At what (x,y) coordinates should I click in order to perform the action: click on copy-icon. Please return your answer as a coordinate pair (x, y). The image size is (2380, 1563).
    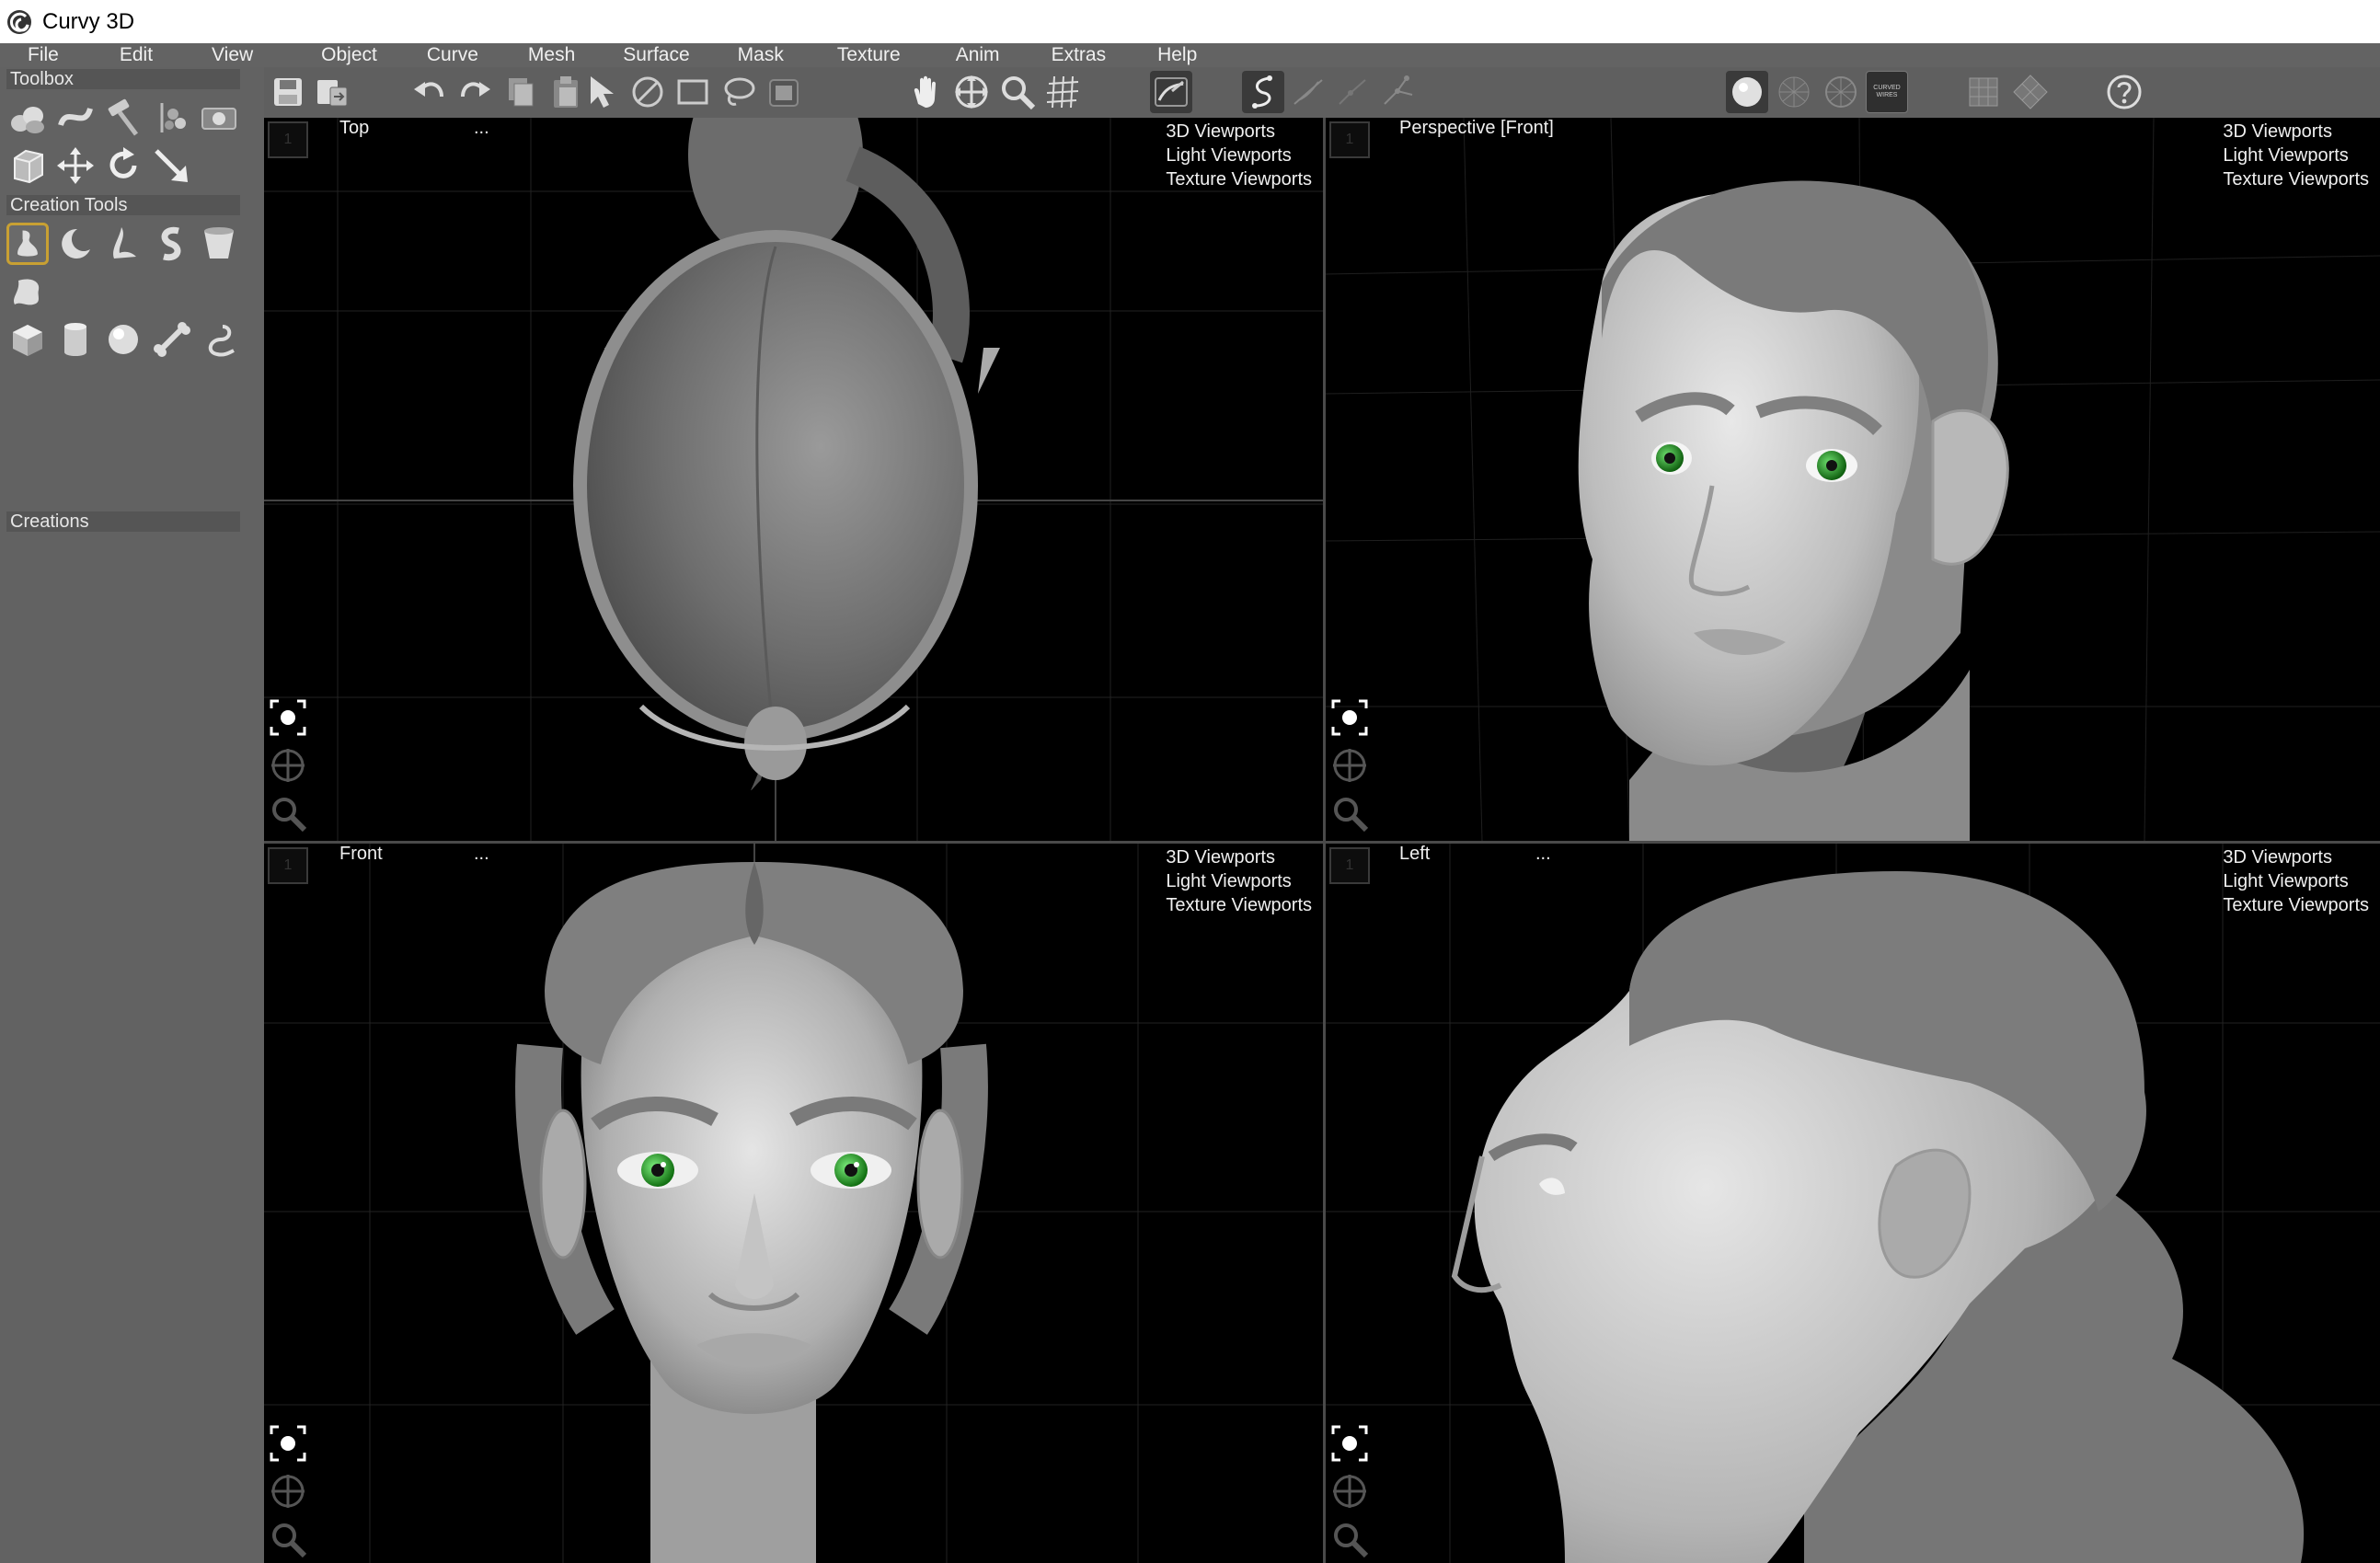
    Looking at the image, I should click on (521, 92).